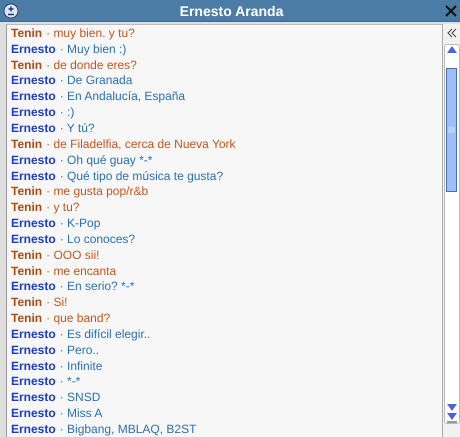  I want to click on close-icon, so click(451, 11).